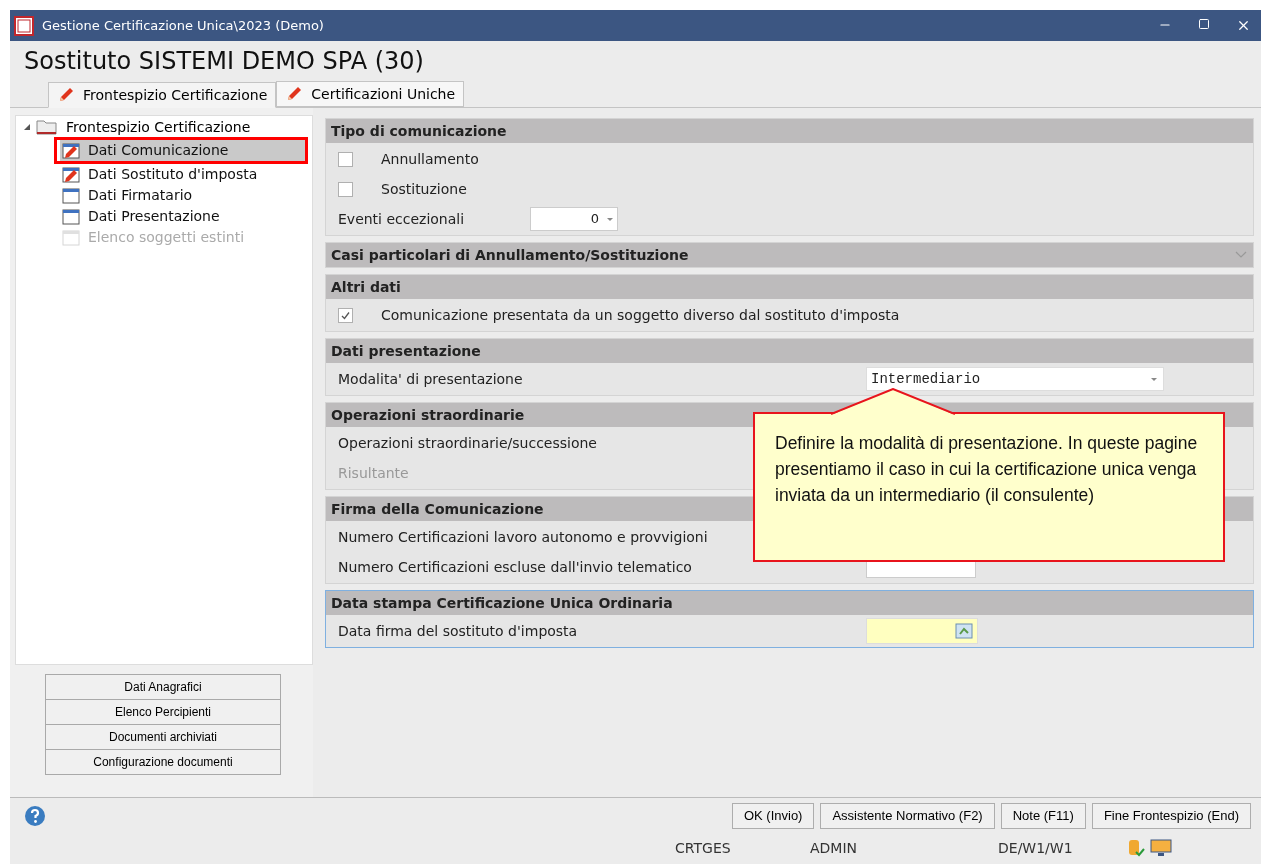  I want to click on field-label: Risultante, so click(373, 473).